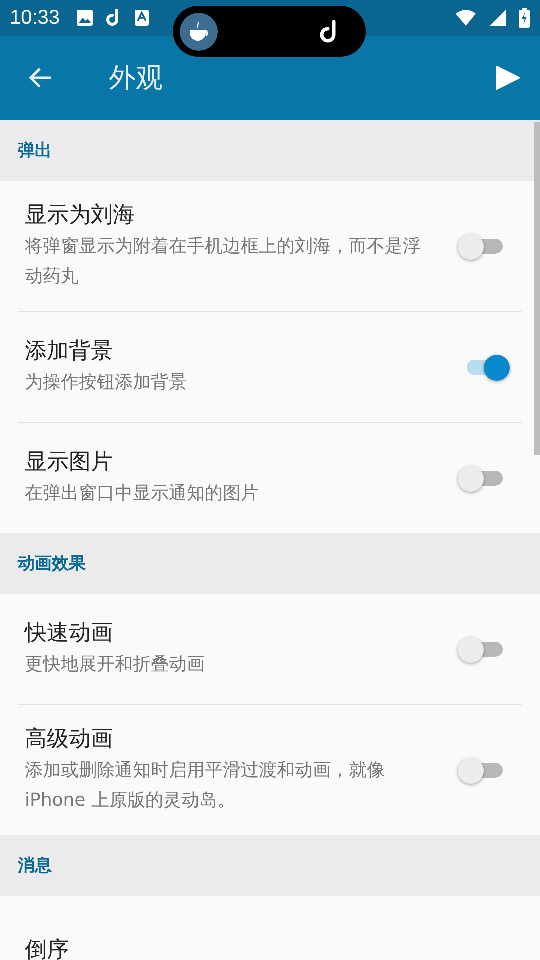 The height and width of the screenshot is (960, 540). What do you see at coordinates (199, 31) in the screenshot?
I see `cup-icon` at bounding box center [199, 31].